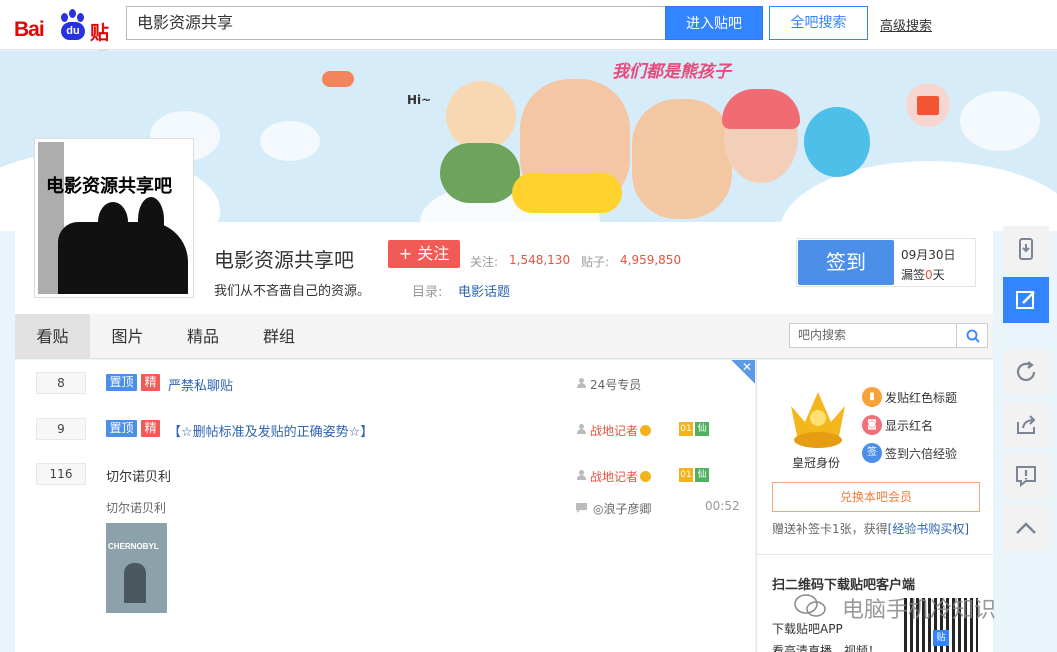  I want to click on share-icon, so click(1026, 424).